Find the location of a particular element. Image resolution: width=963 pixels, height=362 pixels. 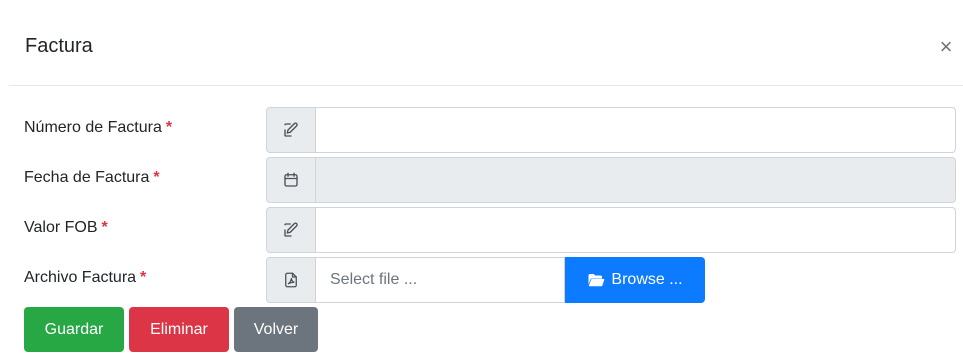

invoice-number-label: Número de Factura * is located at coordinates (98, 127).